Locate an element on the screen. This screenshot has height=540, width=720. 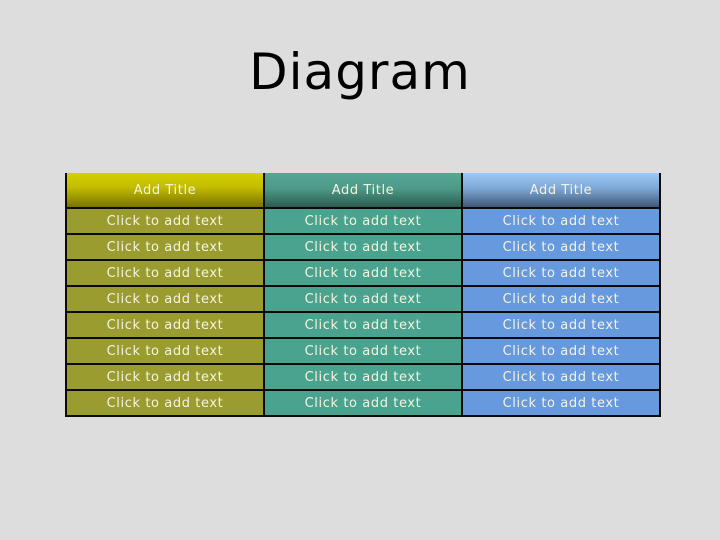
column-title-2: Add Title is located at coordinates (363, 191).